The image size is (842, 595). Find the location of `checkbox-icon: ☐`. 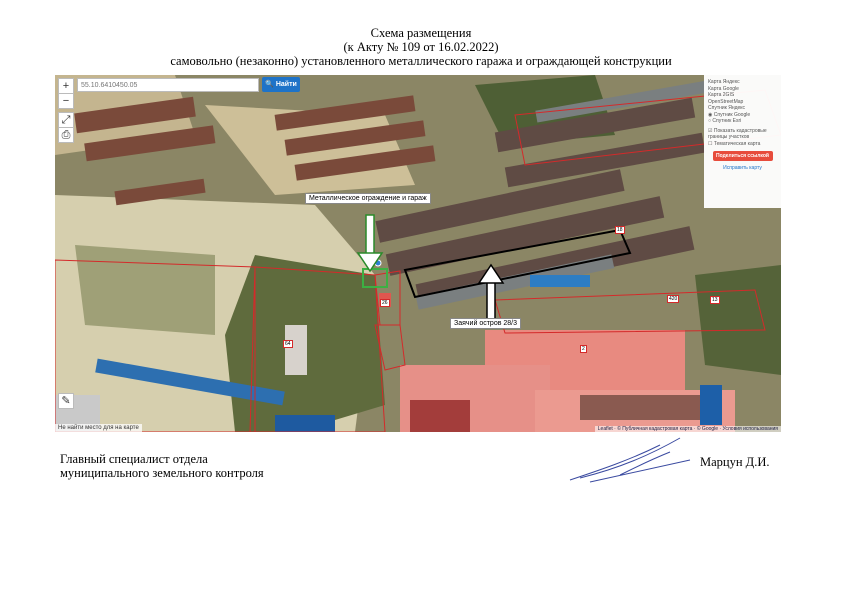

checkbox-icon: ☐ is located at coordinates (710, 143).